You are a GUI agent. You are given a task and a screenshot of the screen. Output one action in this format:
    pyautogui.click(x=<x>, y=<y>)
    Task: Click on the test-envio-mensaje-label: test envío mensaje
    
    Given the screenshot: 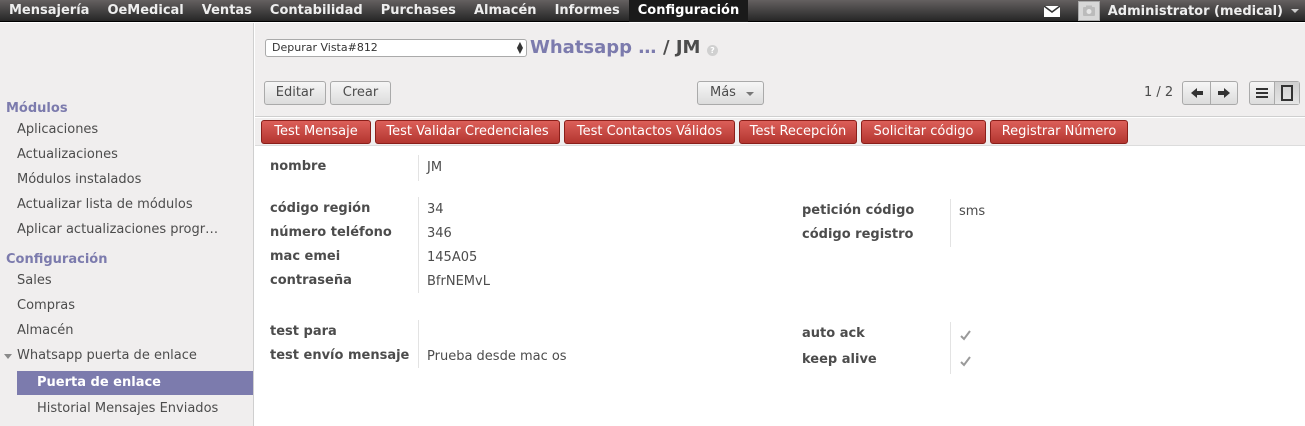 What is the action you would take?
    pyautogui.click(x=340, y=355)
    